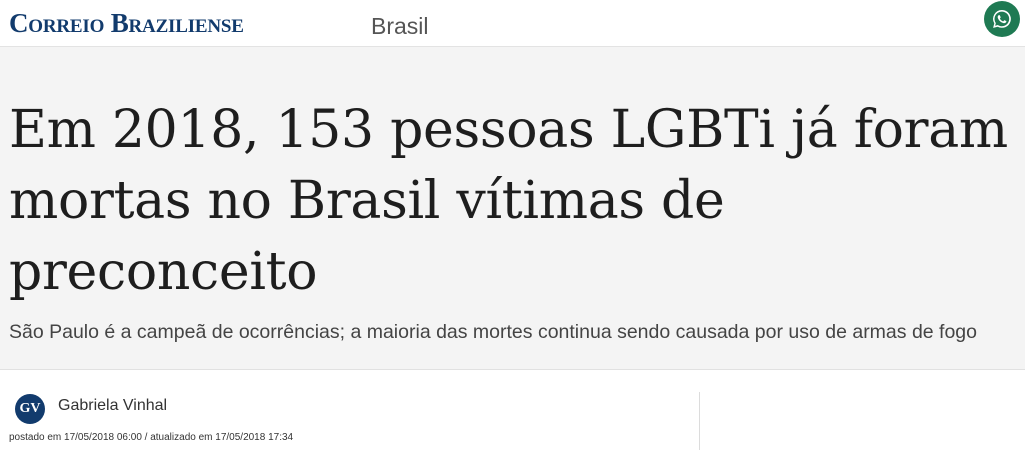 The width and height of the screenshot is (1025, 450). What do you see at coordinates (512, 23) in the screenshot?
I see `top-bar: Correio Braziliense Brasil` at bounding box center [512, 23].